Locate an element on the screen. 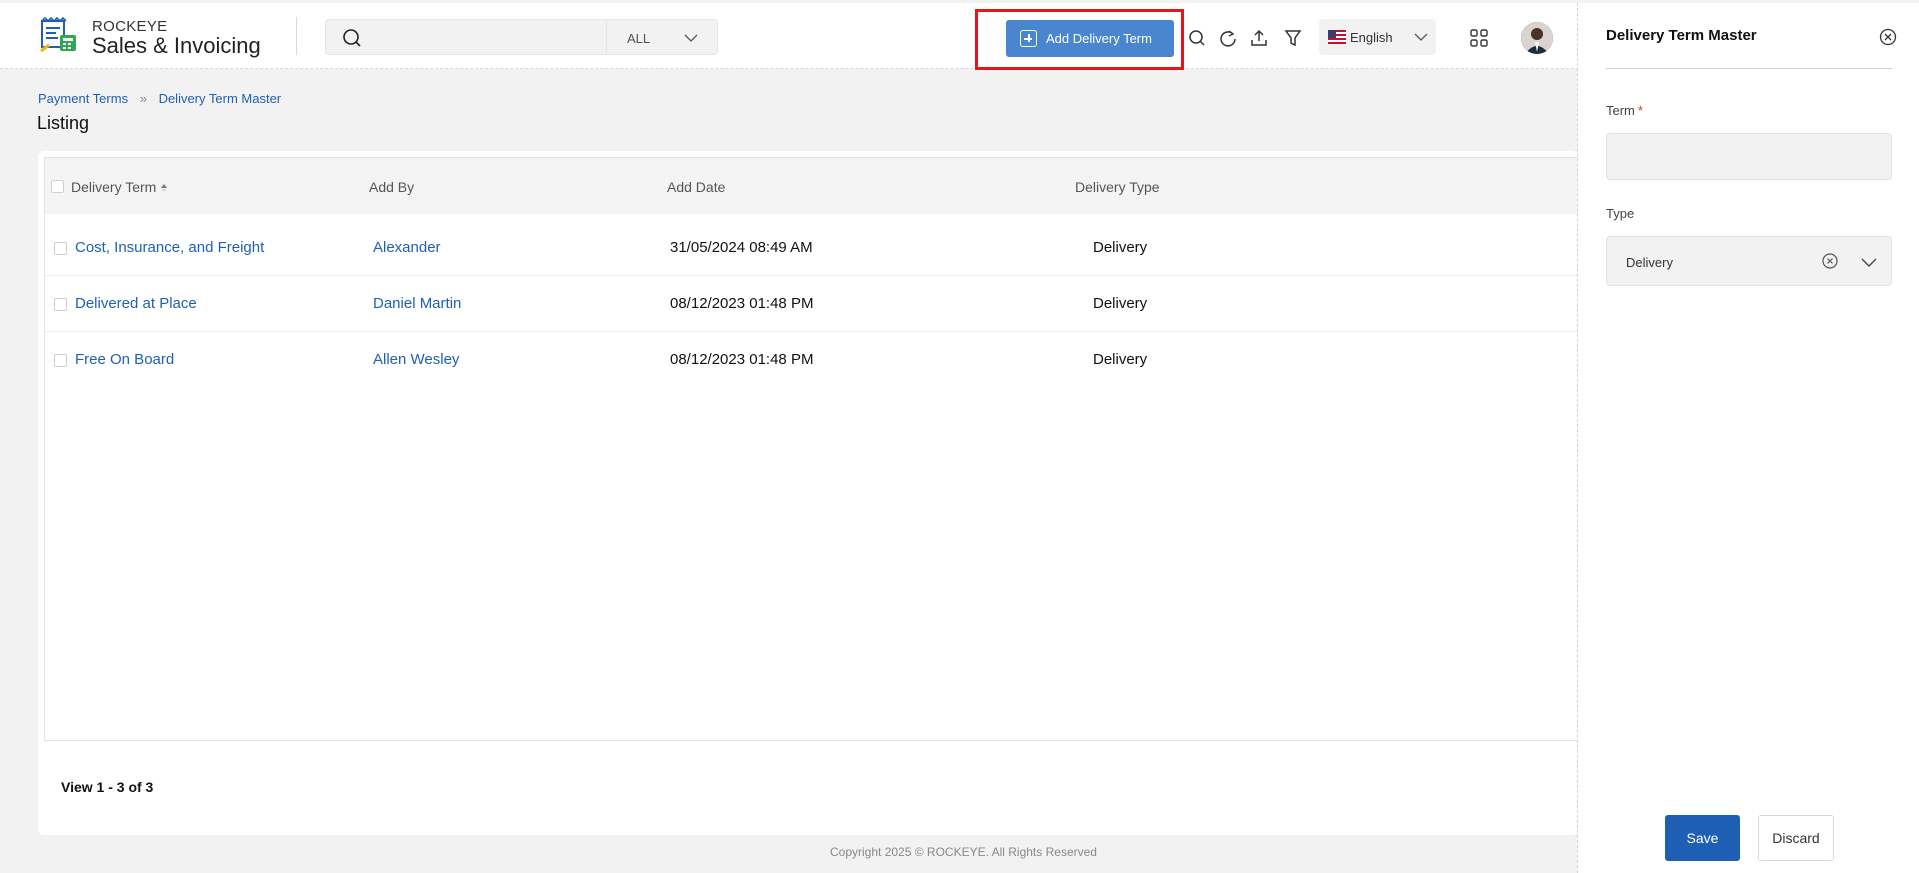 This screenshot has height=873, width=1919. panel-divider is located at coordinates (1749, 68).